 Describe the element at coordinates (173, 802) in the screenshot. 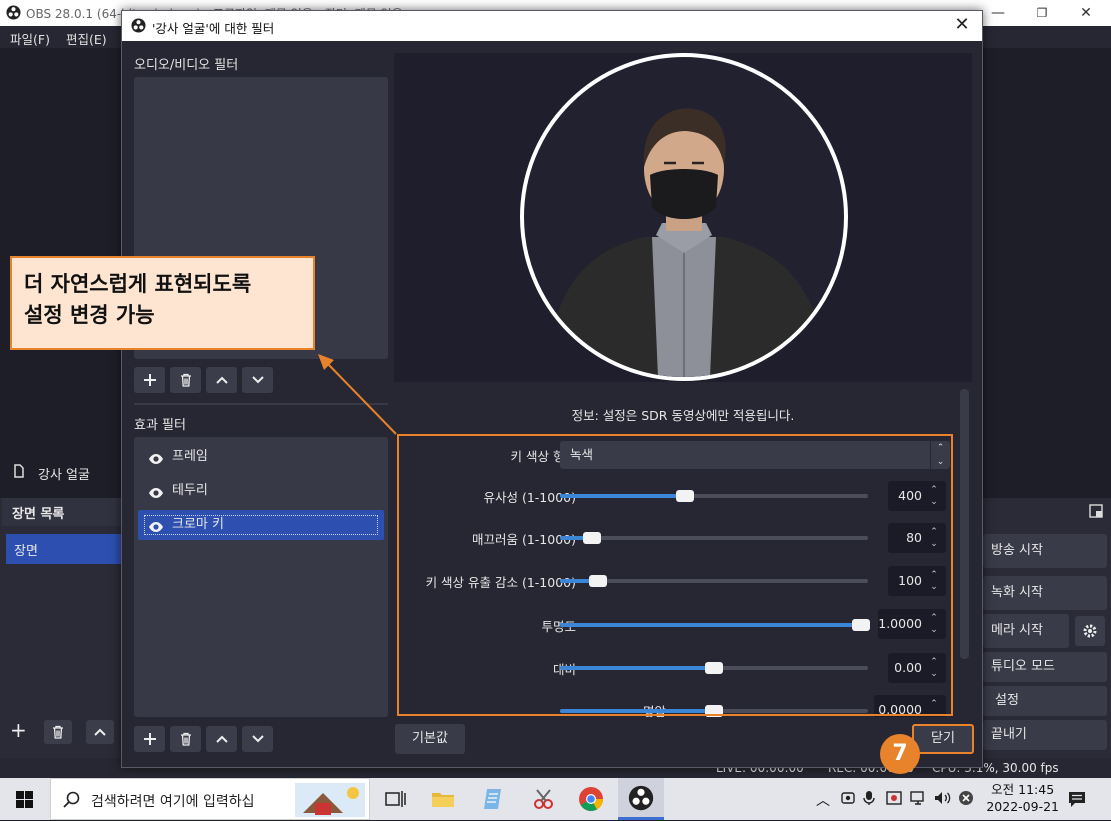

I see `search-placeholder: 검색하려면 여기에 입력하십` at that location.